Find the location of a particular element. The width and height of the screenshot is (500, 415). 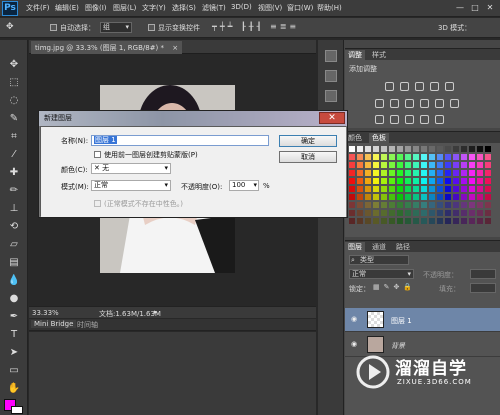

levels-icon is located at coordinates (404, 86).